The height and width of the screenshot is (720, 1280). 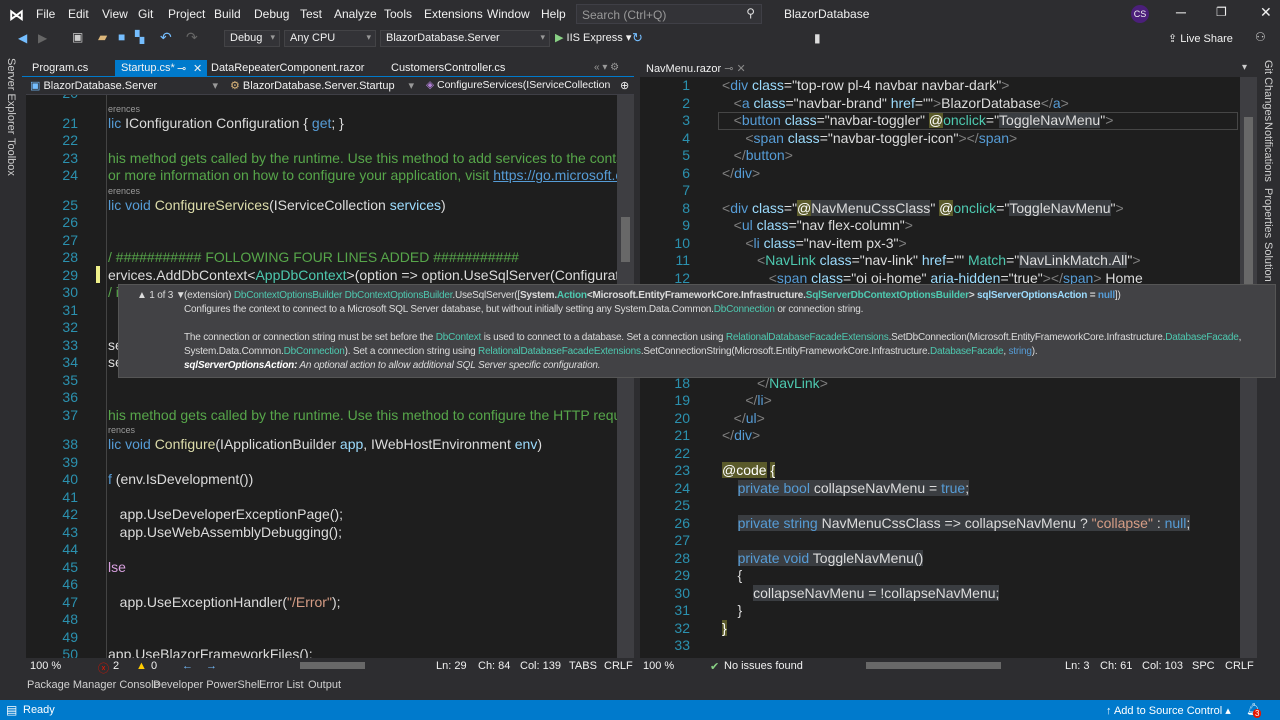 I want to click on save-all-icon: ▚, so click(x=139, y=37).